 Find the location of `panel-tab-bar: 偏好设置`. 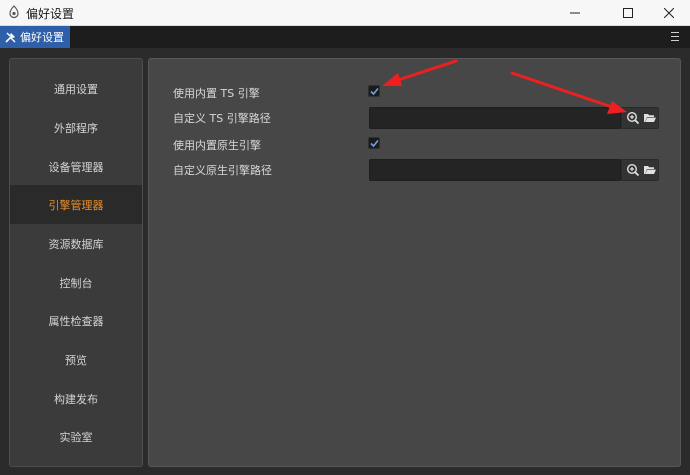

panel-tab-bar: 偏好设置 is located at coordinates (345, 37).